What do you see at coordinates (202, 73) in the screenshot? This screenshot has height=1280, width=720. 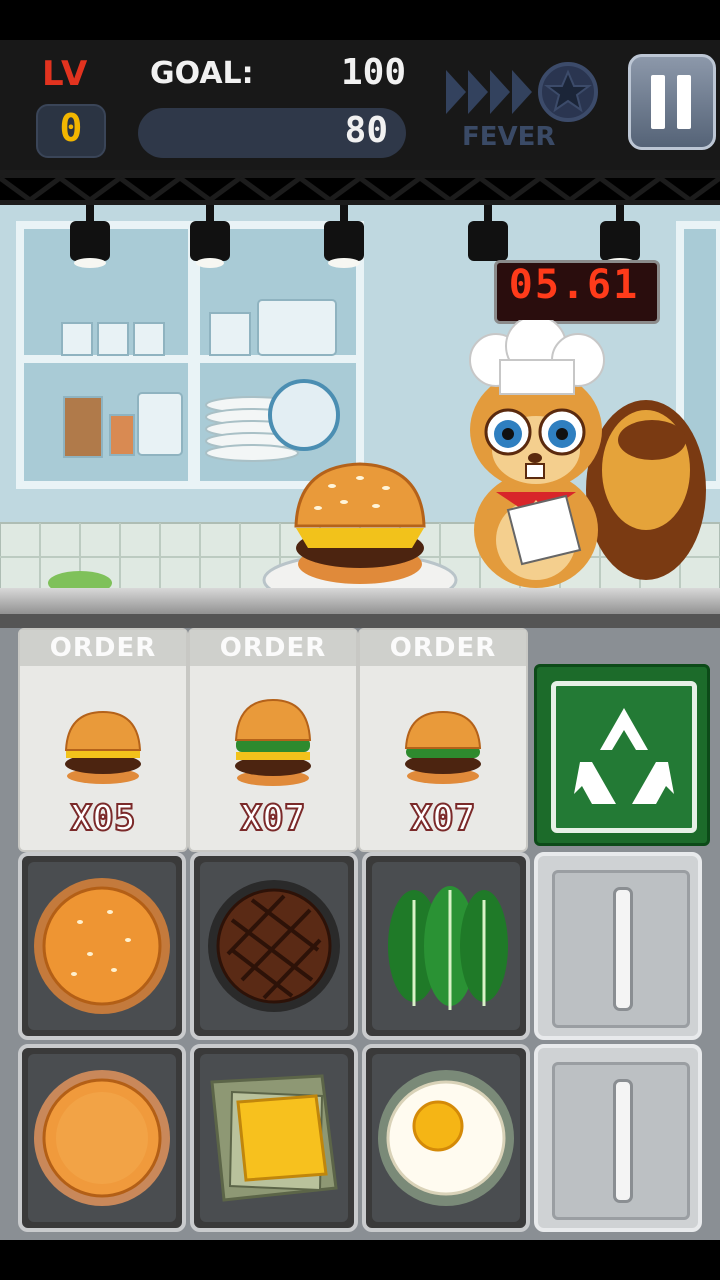 I see `goal-label: GOAL:` at bounding box center [202, 73].